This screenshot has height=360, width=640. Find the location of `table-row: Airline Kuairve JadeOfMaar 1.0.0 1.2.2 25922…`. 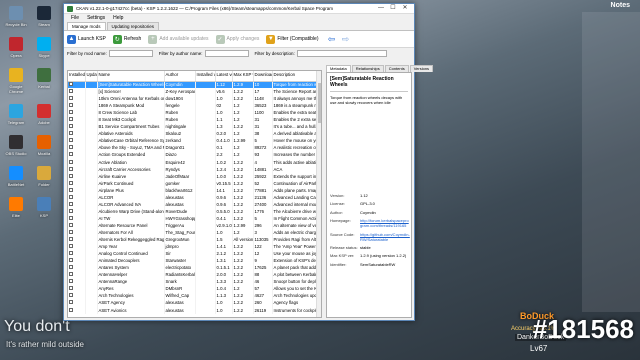

table-row: Airline Kuairve JadeOfMaar 1.0.0 1.2.2 25922… is located at coordinates (194, 176).